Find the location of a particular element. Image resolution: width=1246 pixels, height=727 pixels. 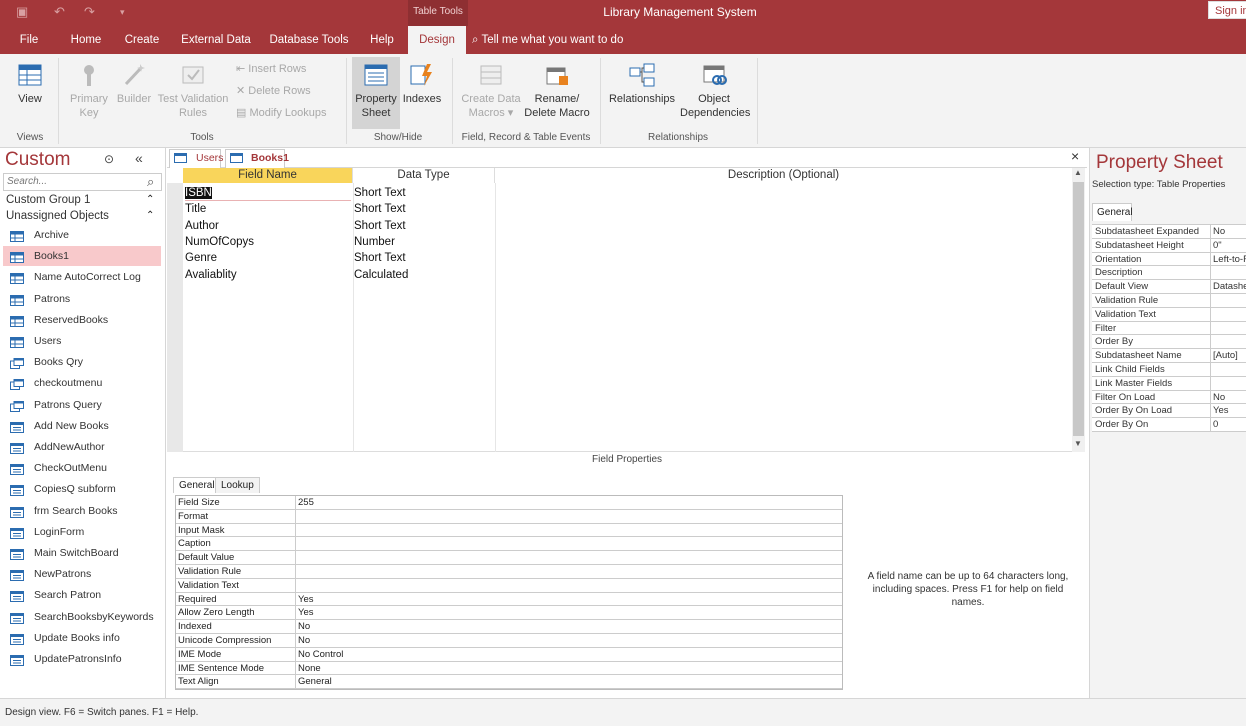

scroll-down-icon: ▼ is located at coordinates (1078, 443).